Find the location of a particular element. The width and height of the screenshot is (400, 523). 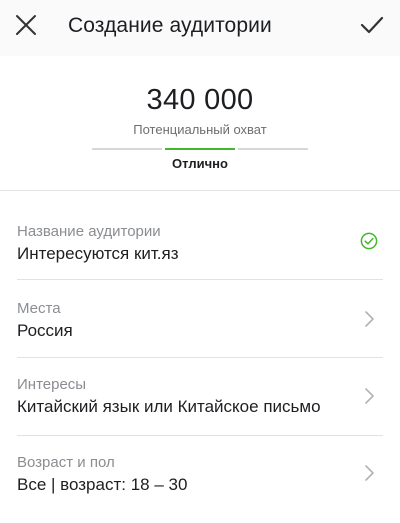

top-bar: Создание аудитории is located at coordinates (200, 28).